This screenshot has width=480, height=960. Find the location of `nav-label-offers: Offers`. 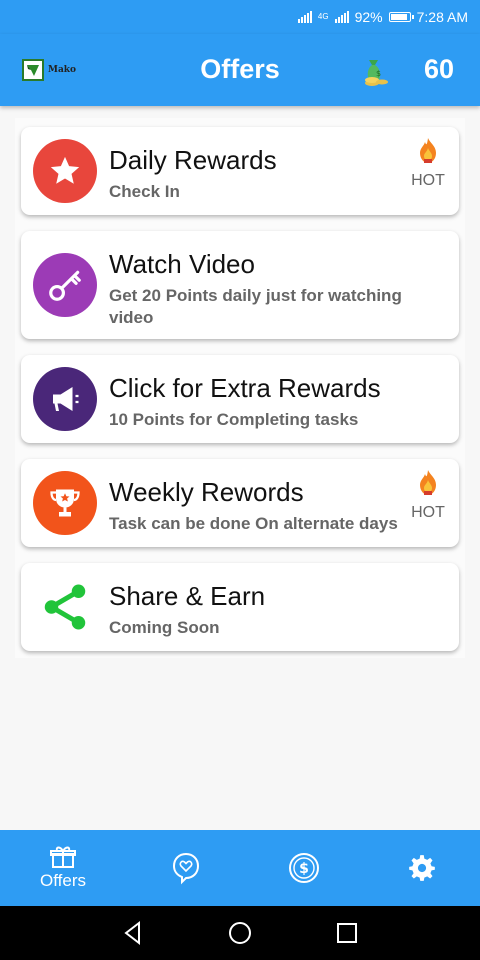

nav-label-offers: Offers is located at coordinates (63, 880).